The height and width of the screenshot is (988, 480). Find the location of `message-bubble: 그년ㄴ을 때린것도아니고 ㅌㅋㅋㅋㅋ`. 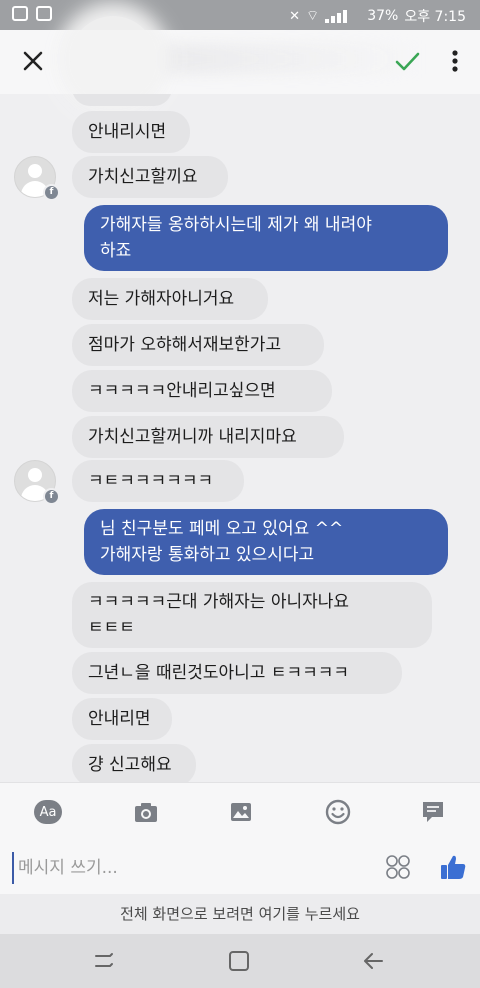

message-bubble: 그년ㄴ을 때린것도아니고 ㅌㅋㅋㅋㅋ is located at coordinates (237, 673).